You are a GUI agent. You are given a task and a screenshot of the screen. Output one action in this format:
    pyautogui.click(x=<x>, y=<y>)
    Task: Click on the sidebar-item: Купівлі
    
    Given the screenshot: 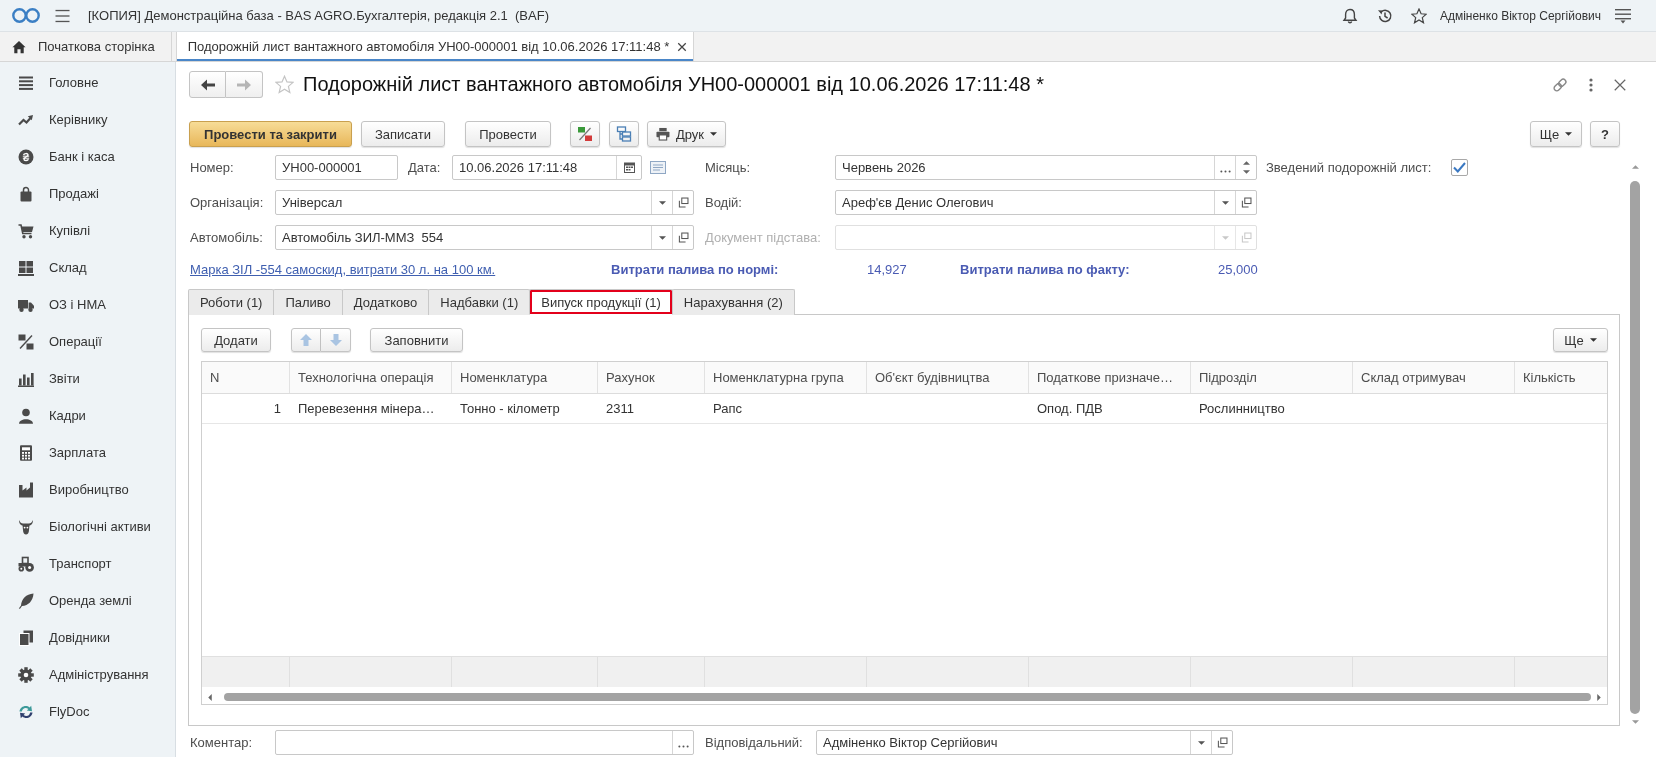 What is the action you would take?
    pyautogui.click(x=87, y=230)
    